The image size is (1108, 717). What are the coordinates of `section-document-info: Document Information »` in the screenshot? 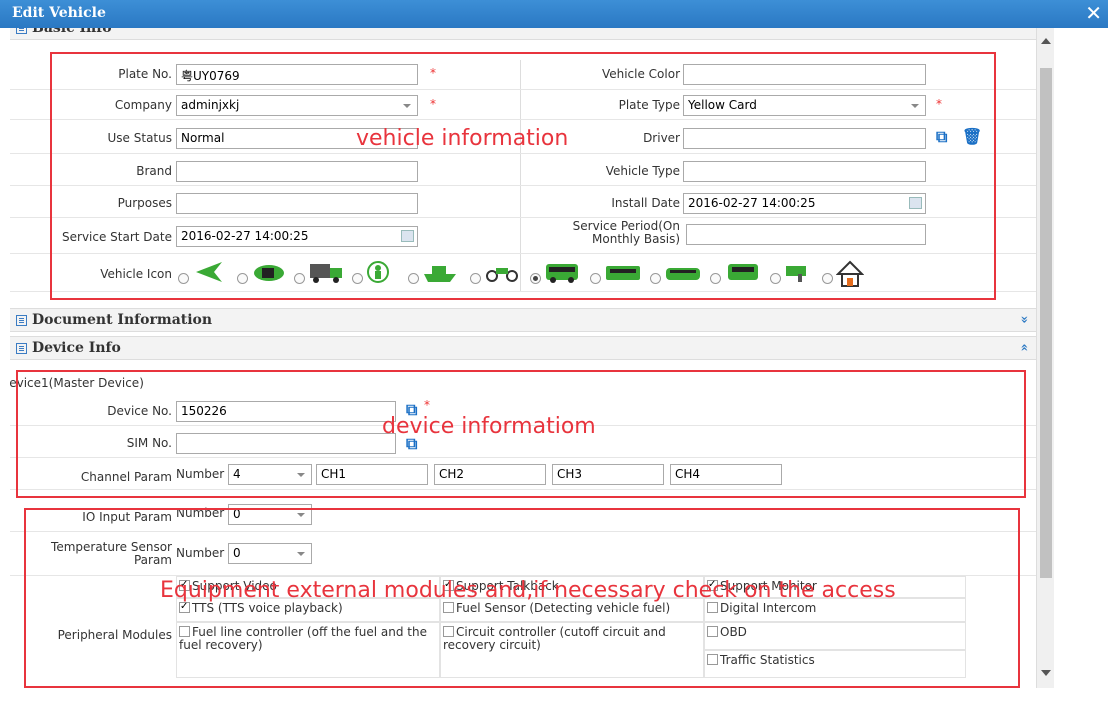 It's located at (523, 320).